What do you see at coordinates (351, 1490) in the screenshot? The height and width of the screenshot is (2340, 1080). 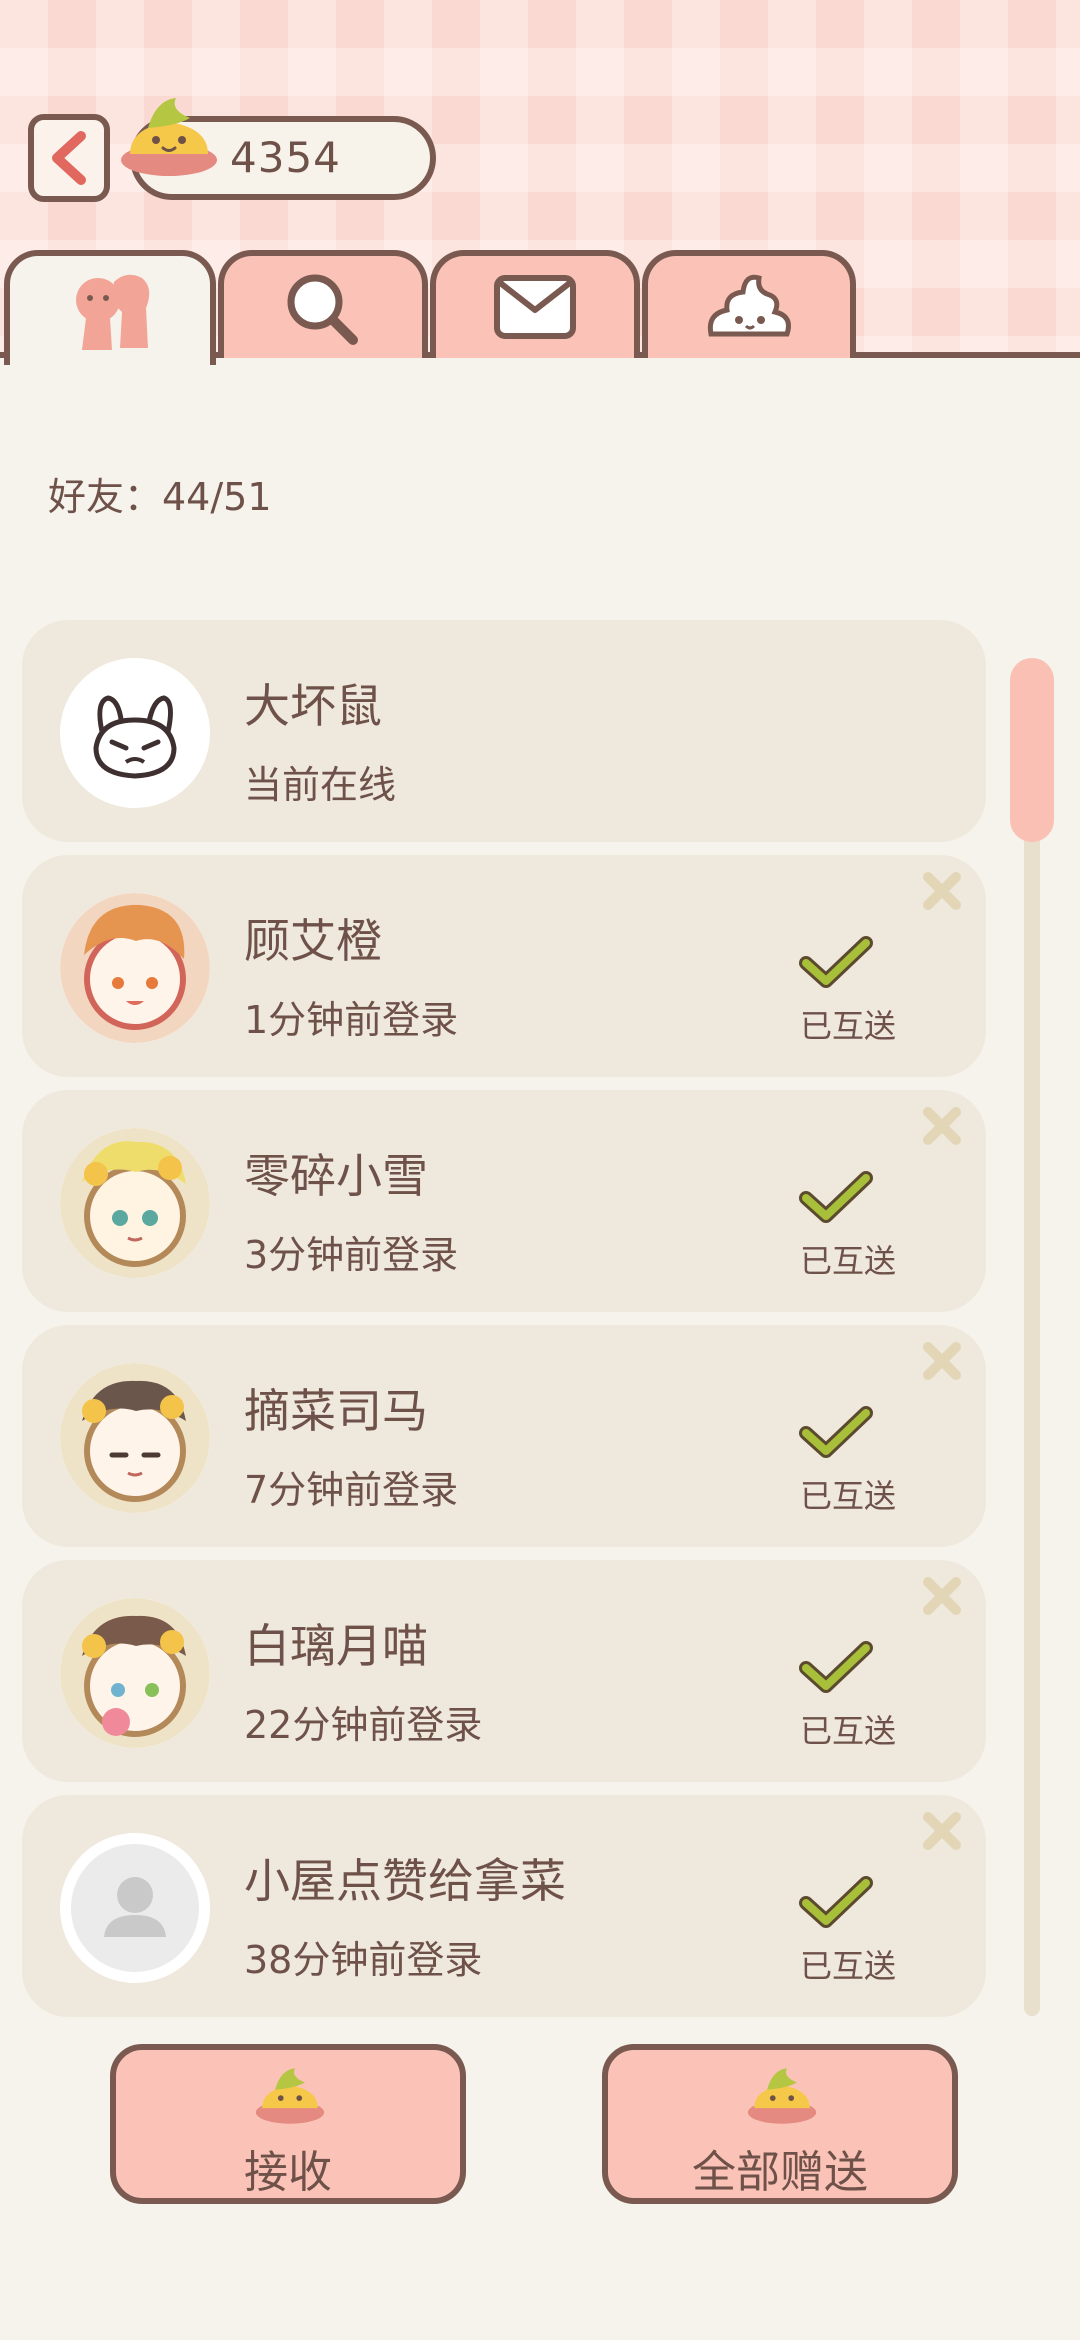 I see `friend-status: 7分钟前登录` at bounding box center [351, 1490].